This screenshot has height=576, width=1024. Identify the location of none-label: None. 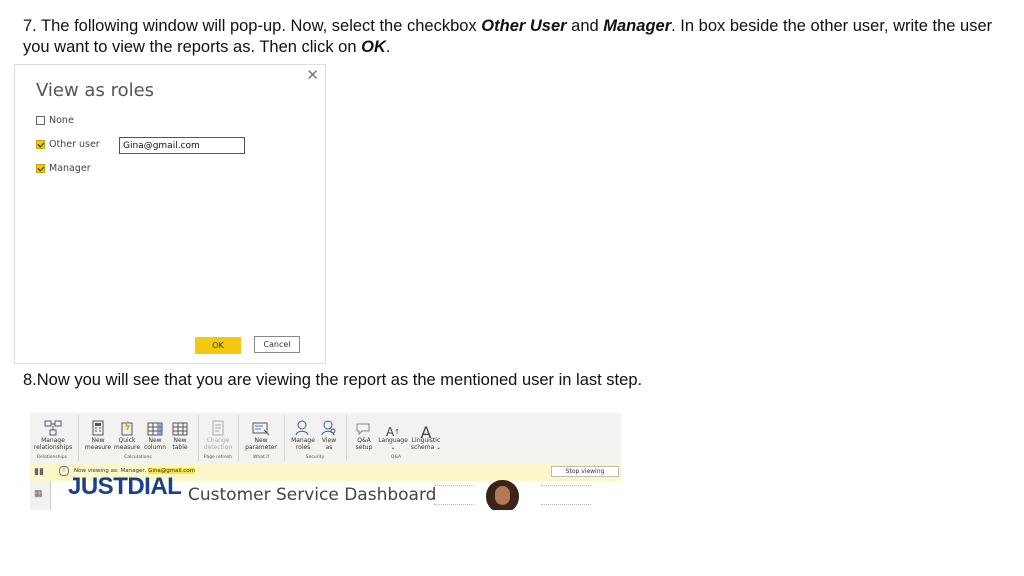
(61, 120).